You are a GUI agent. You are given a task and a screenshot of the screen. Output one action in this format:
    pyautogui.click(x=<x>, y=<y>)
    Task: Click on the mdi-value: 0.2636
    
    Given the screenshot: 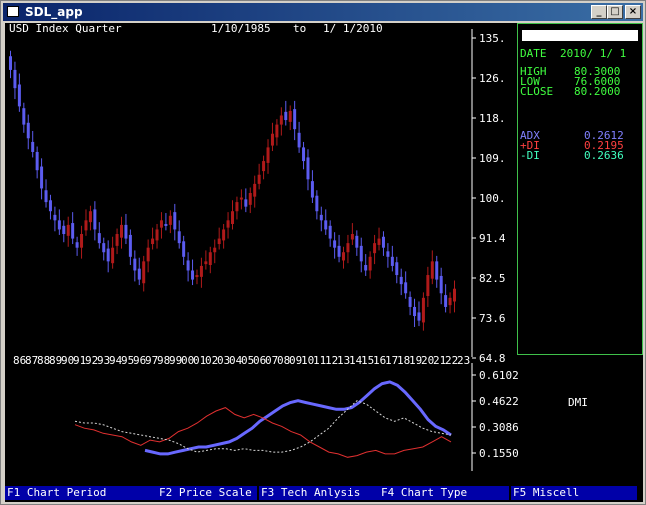 What is the action you would take?
    pyautogui.click(x=604, y=155)
    